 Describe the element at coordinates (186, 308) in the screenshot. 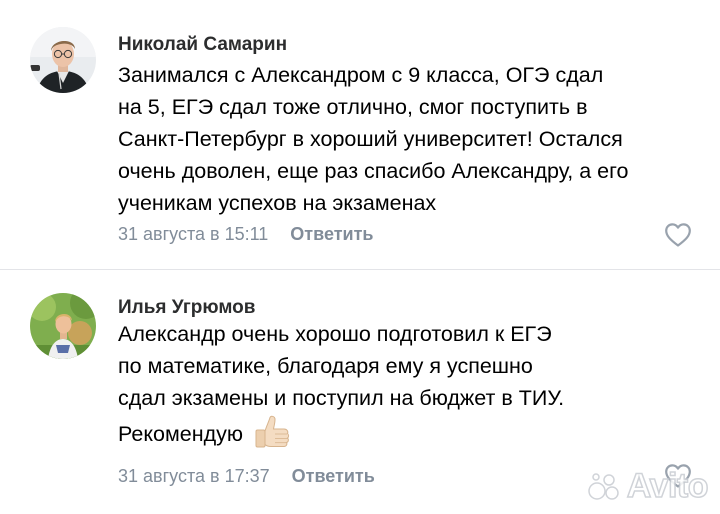

I see `author-name: Илья Угрюмов` at that location.